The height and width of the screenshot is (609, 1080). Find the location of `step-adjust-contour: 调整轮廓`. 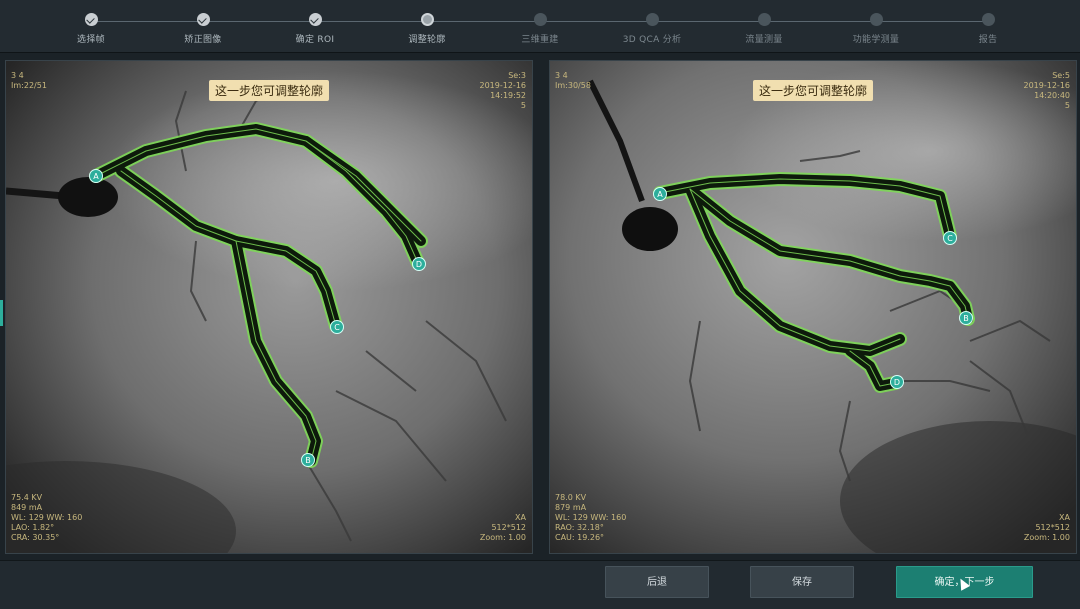

step-adjust-contour: 调整轮廓 is located at coordinates (427, 29).